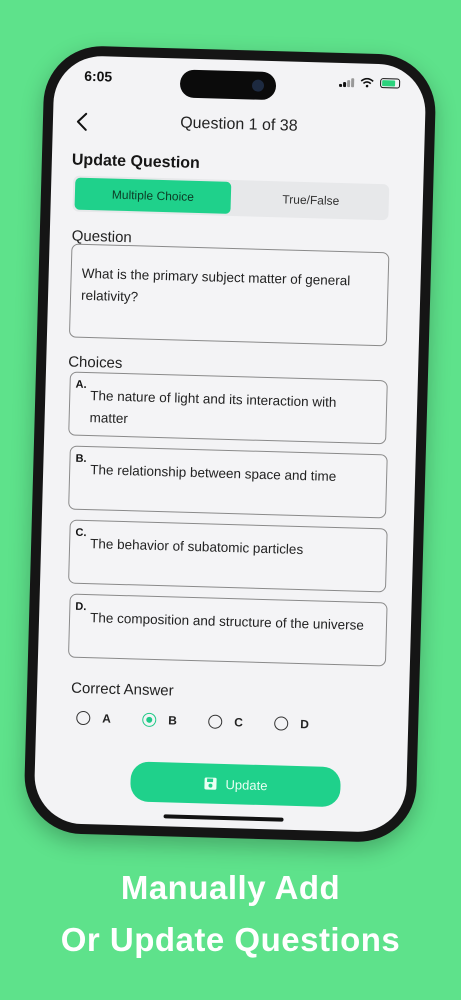  Describe the element at coordinates (173, 720) in the screenshot. I see `radio-label: B` at that location.